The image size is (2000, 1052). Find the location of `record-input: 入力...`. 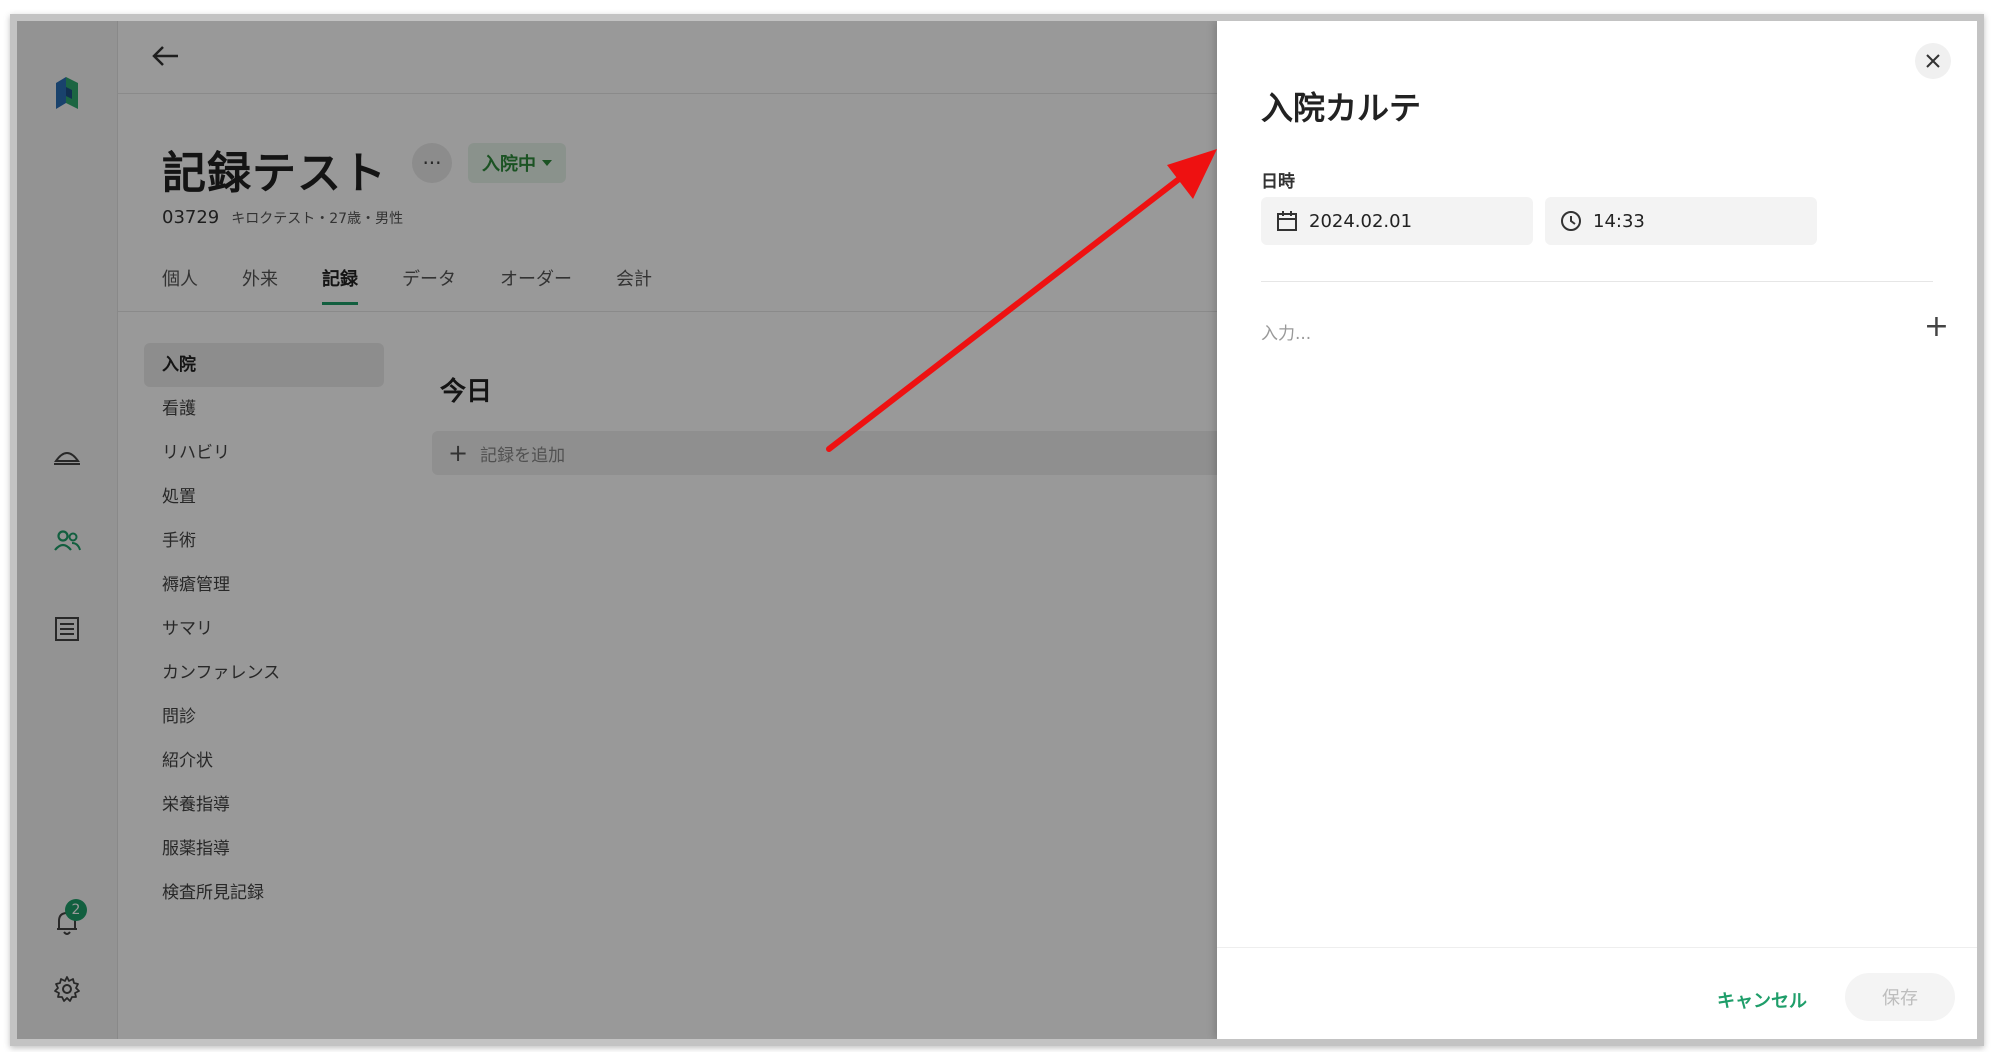

record-input: 入力... is located at coordinates (1286, 331).